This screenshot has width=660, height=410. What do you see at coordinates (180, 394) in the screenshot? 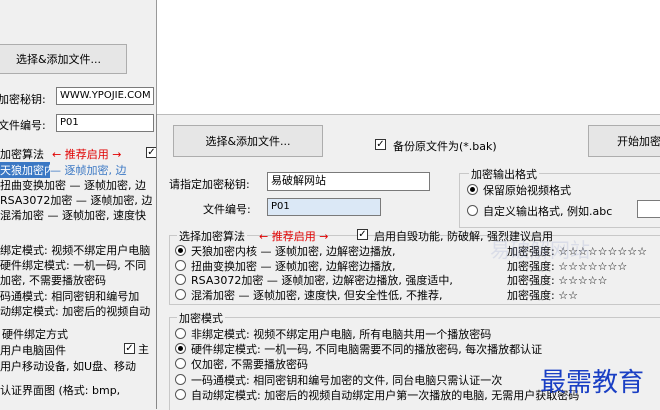
I see `mode-radio-auto-bind` at bounding box center [180, 394].